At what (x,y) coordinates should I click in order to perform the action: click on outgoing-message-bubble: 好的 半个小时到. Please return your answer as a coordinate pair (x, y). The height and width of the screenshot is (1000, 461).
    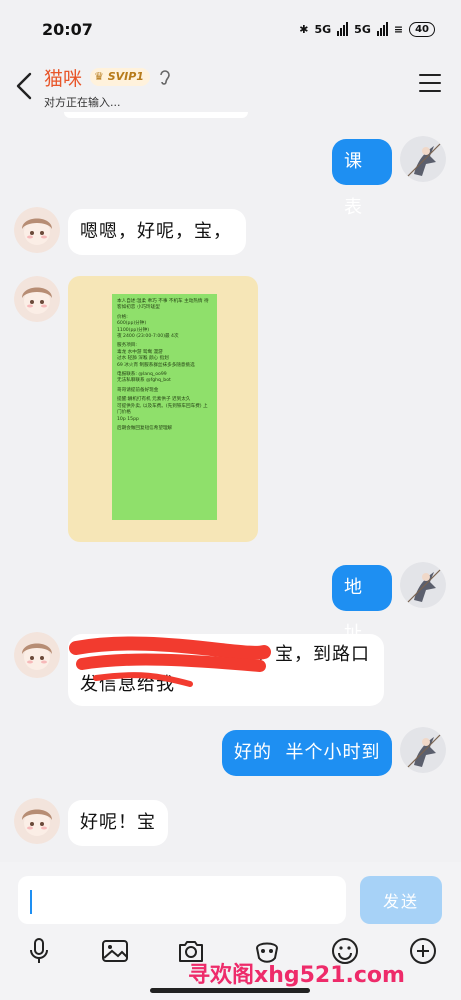
    Looking at the image, I should click on (307, 753).